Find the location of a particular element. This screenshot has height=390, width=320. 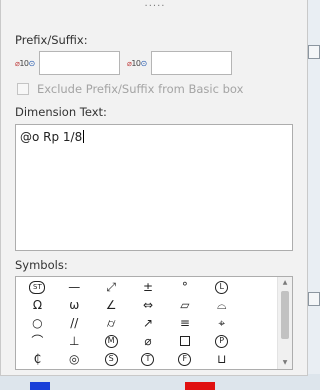

symbol-glyph: ⌒ is located at coordinates (37, 341).